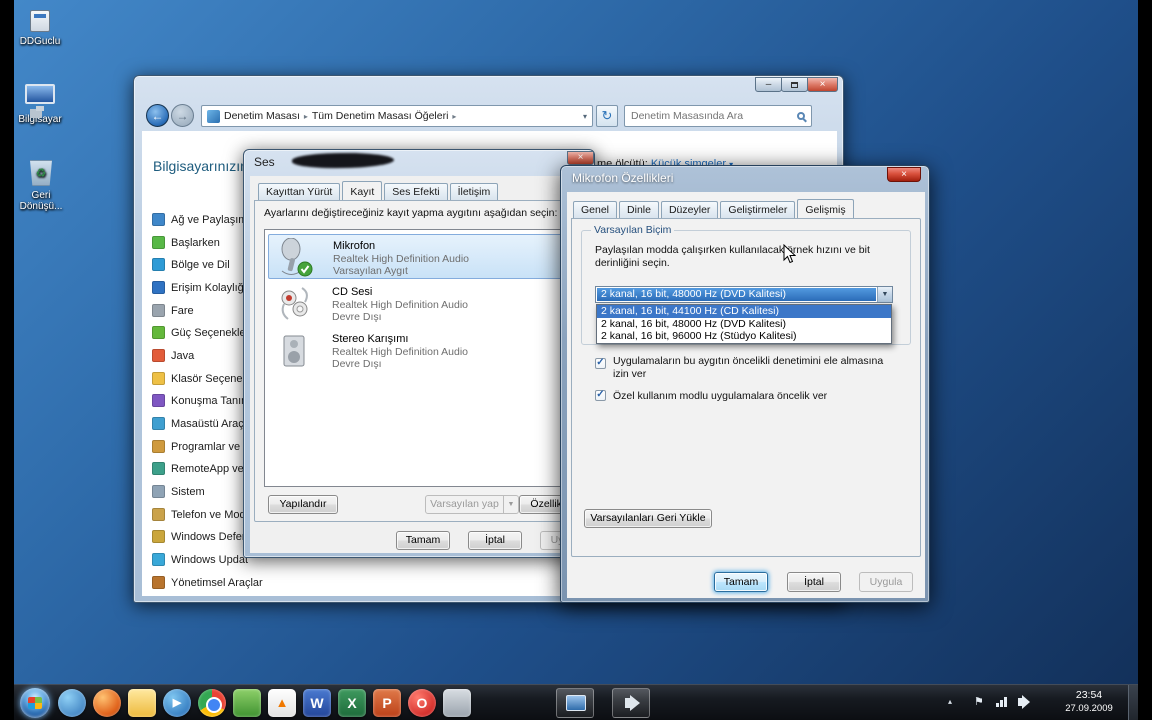  What do you see at coordinates (1133, 702) in the screenshot?
I see `show-desktop-button` at bounding box center [1133, 702].